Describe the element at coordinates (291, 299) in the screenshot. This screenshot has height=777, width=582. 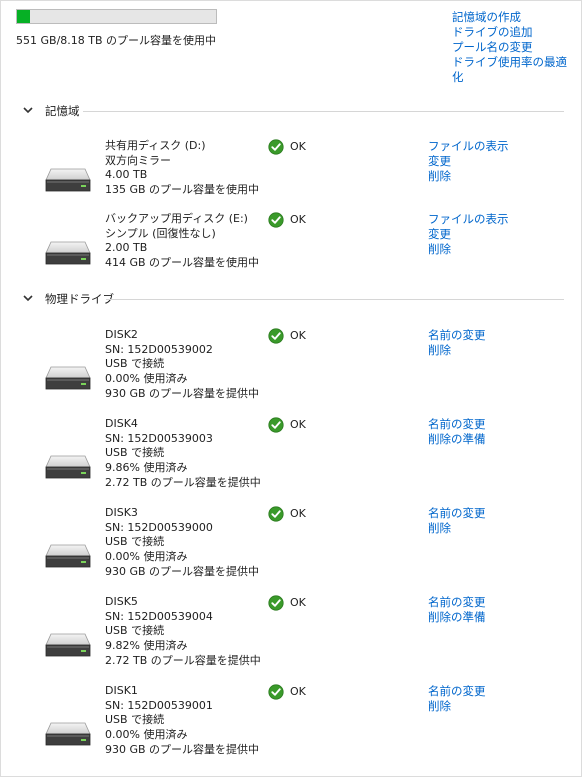
I see `physical-drives-header: 物理ドライブ` at that location.